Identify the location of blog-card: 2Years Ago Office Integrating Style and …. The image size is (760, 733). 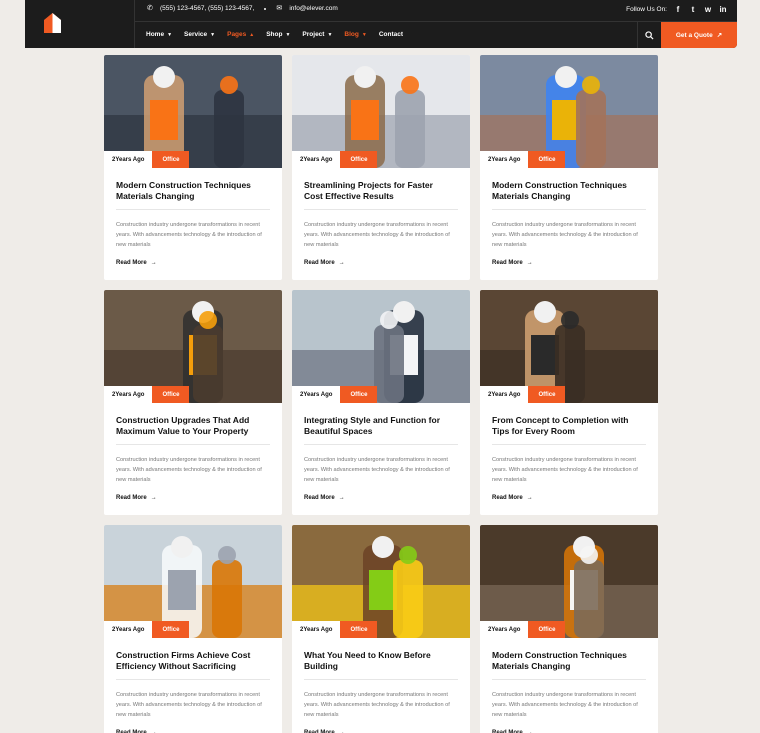
(381, 402).